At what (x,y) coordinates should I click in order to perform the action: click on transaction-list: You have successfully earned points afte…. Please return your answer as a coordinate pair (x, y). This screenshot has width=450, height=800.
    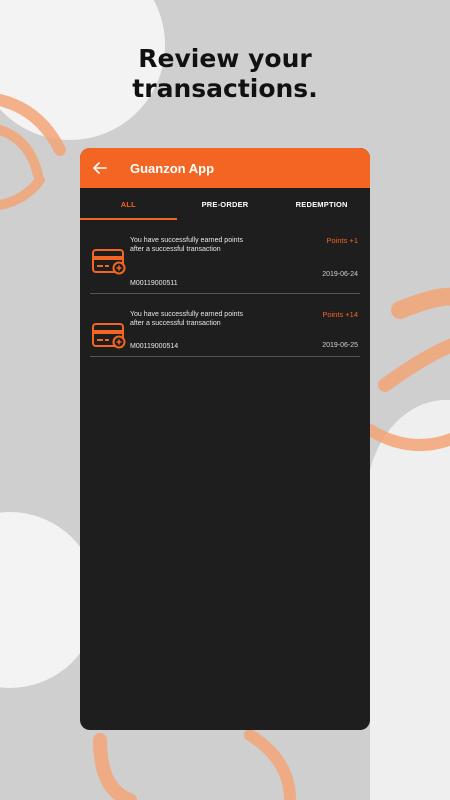
    Looking at the image, I should click on (225, 288).